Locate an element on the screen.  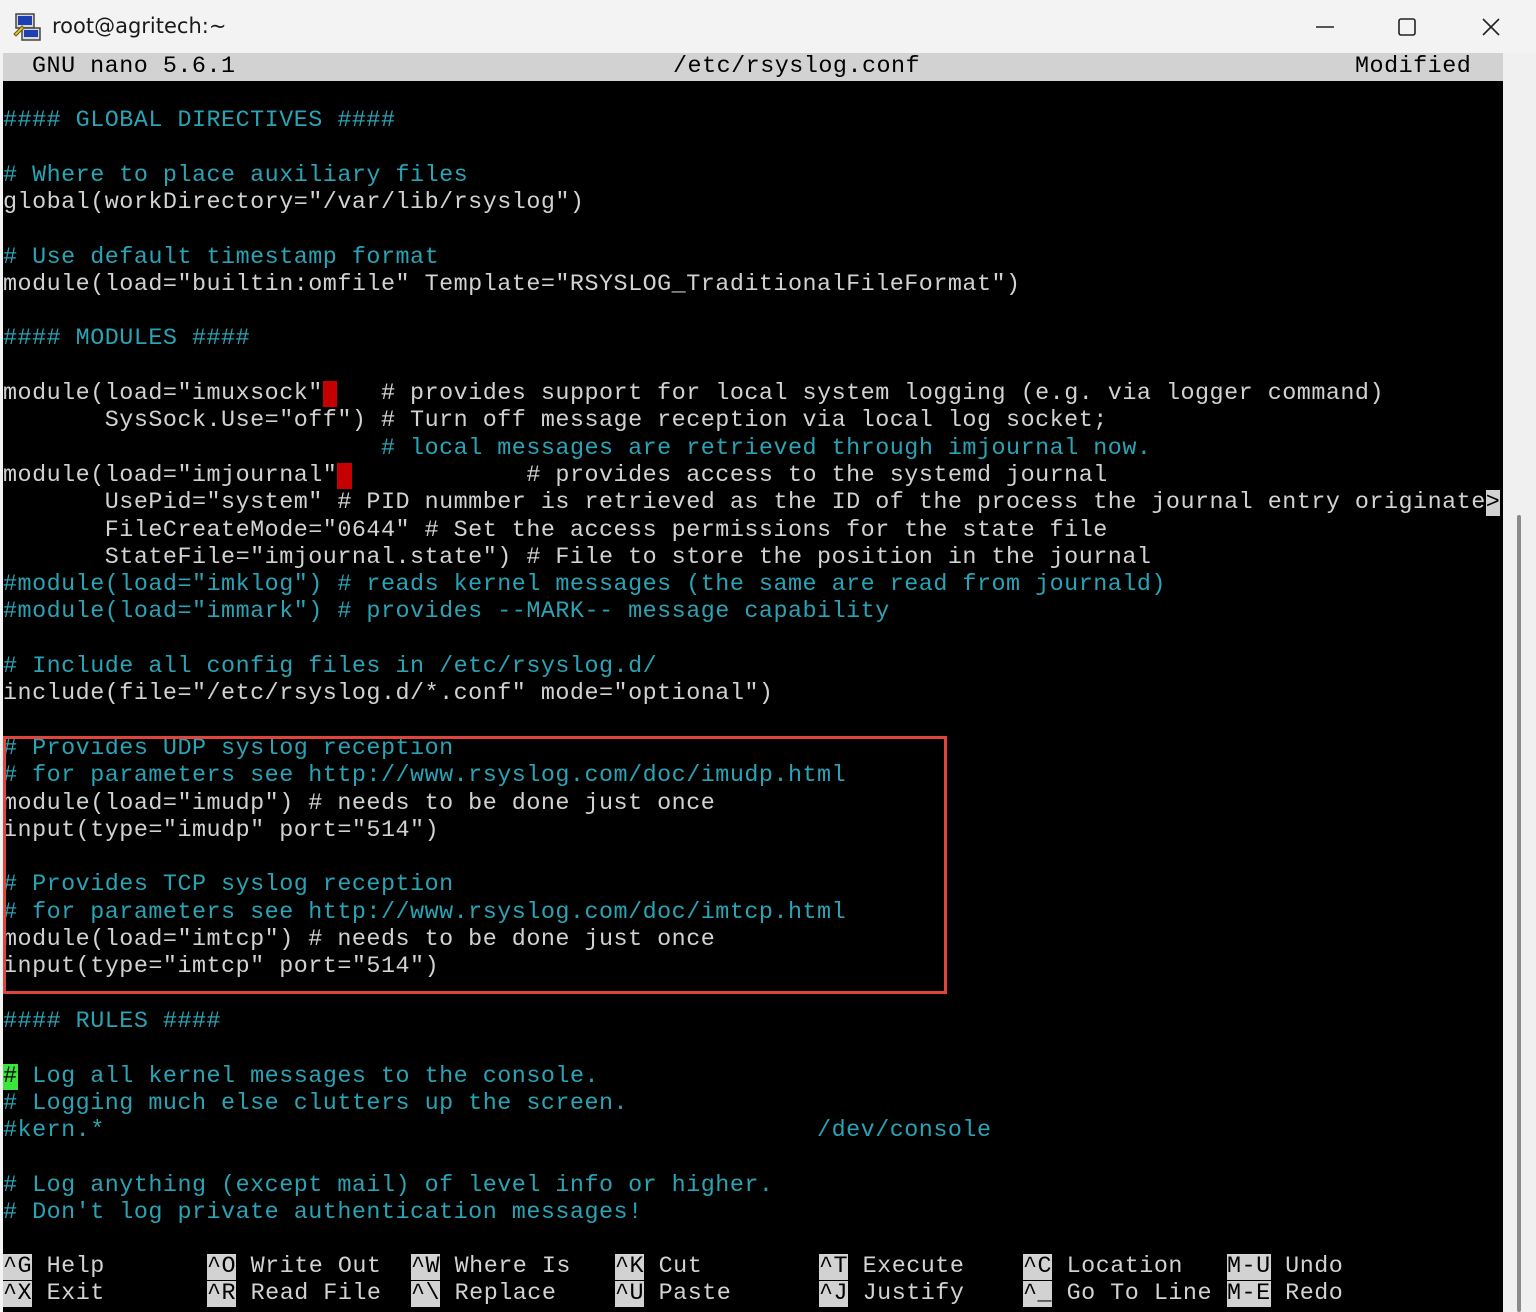
editor-line: global(workDirectory="/var/lib/rsyslog") is located at coordinates (753, 203).